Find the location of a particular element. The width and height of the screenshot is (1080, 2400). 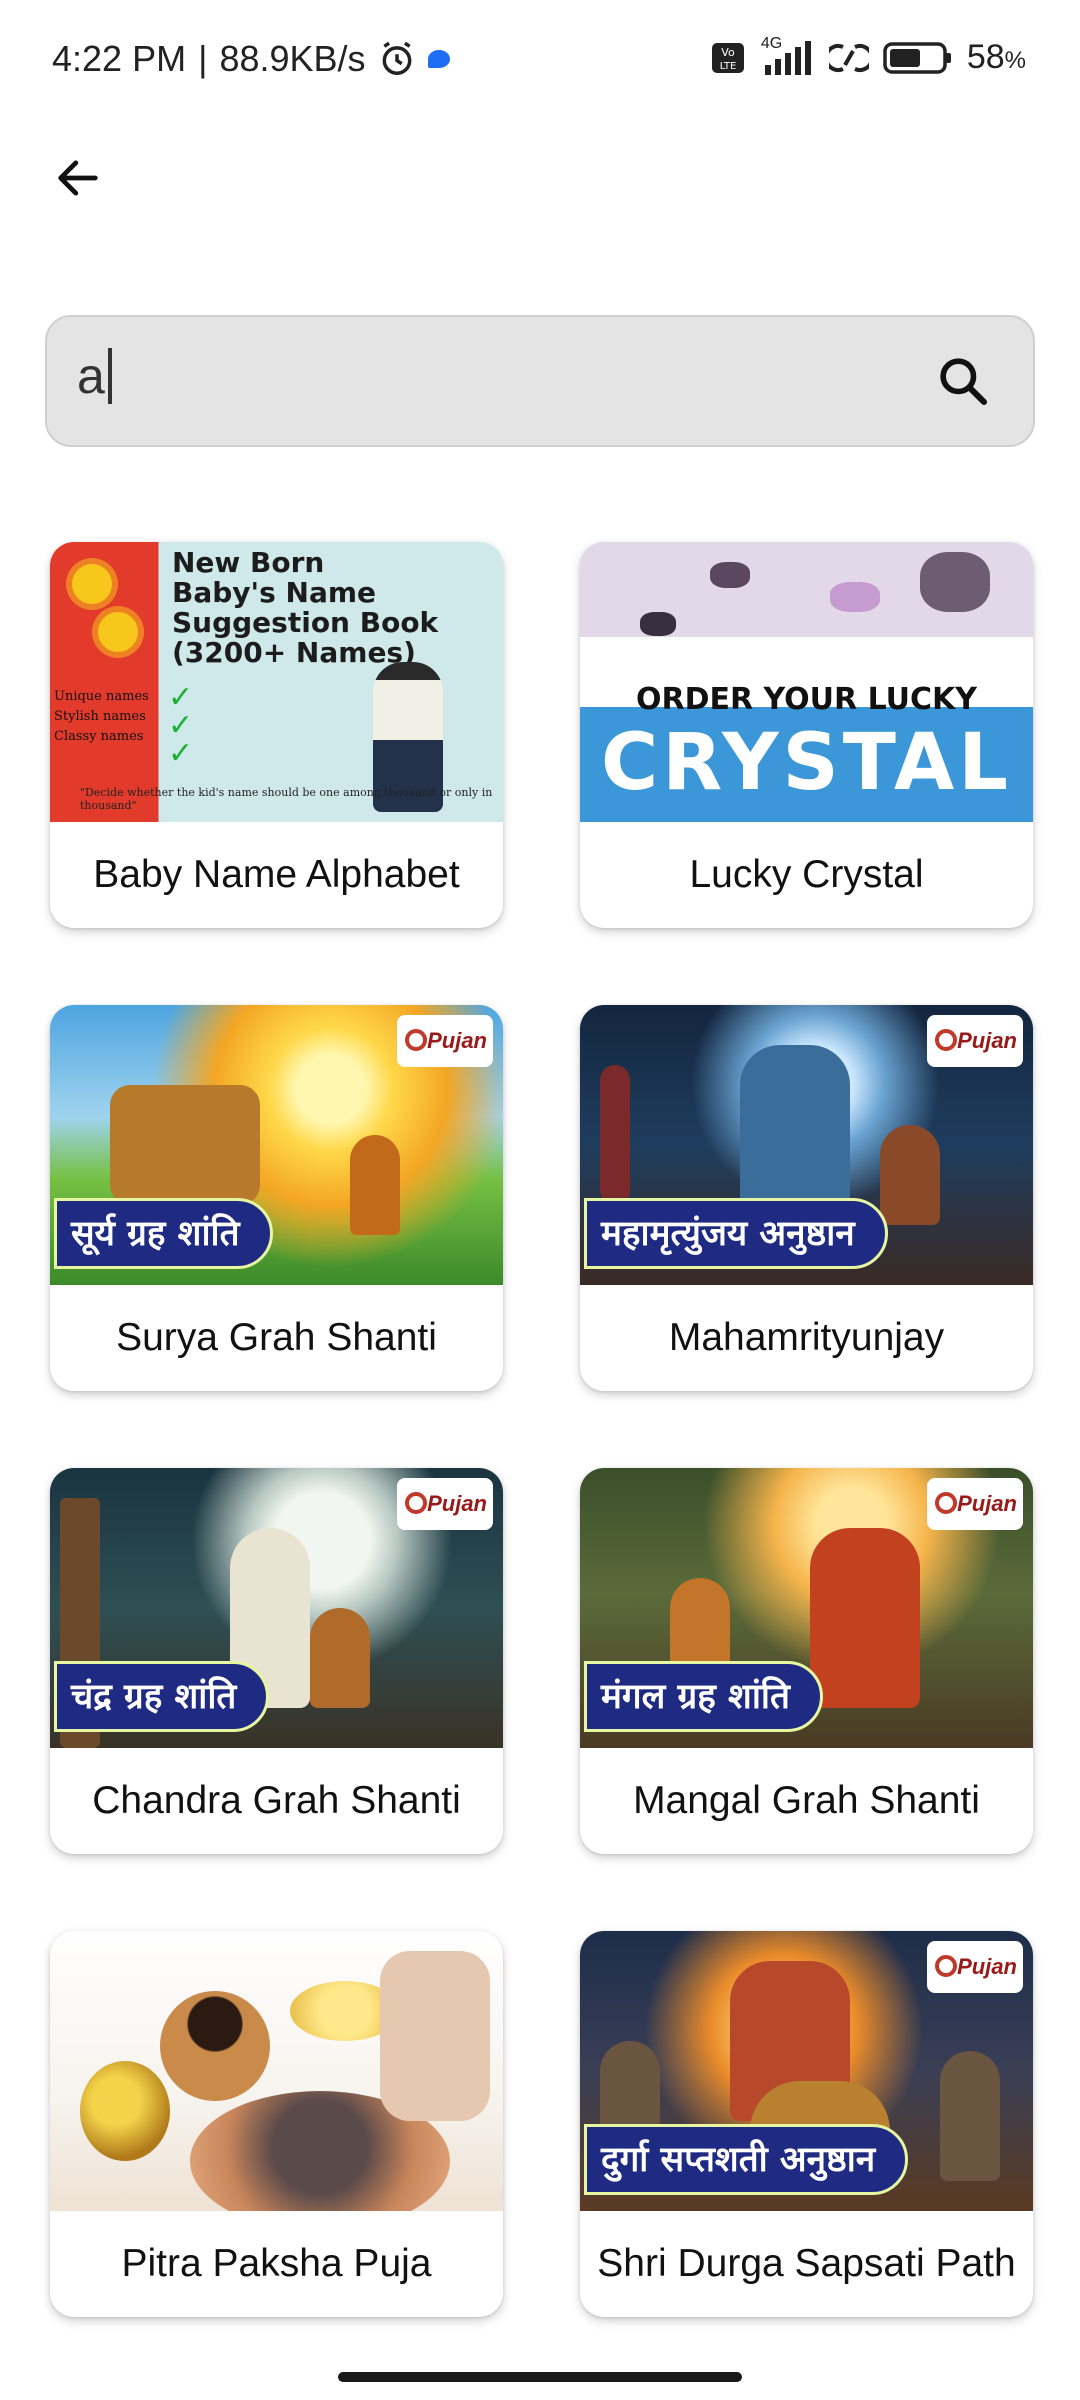

signal-icon: 4G is located at coordinates (787, 55).